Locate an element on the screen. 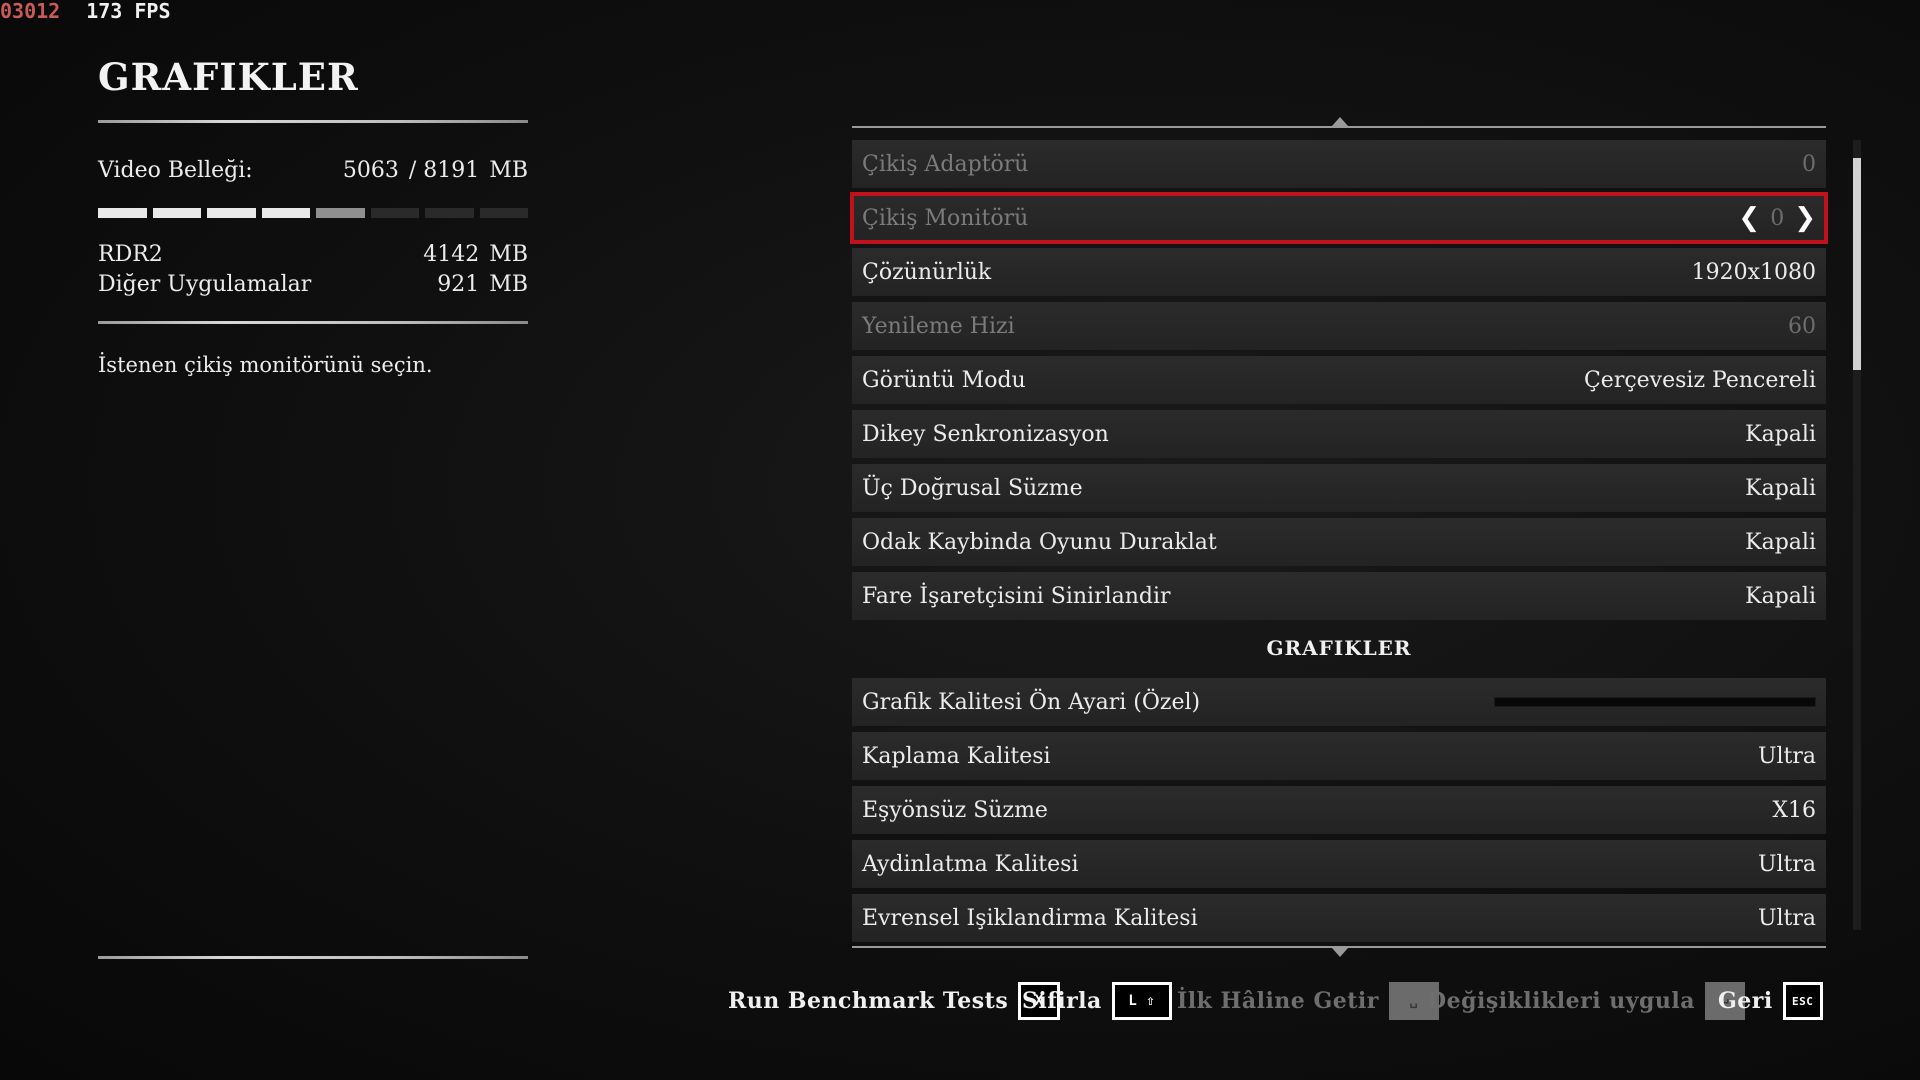  setting-label: Evrensel Işiklandirma Kalitesi is located at coordinates (1030, 918).